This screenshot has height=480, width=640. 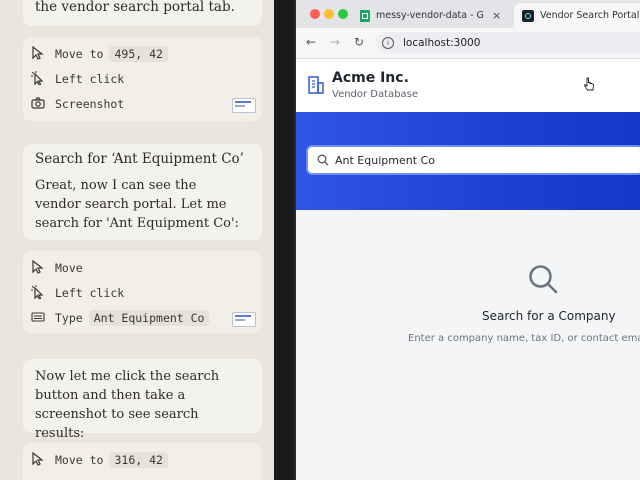 I want to click on close-window-button, so click(x=315, y=14).